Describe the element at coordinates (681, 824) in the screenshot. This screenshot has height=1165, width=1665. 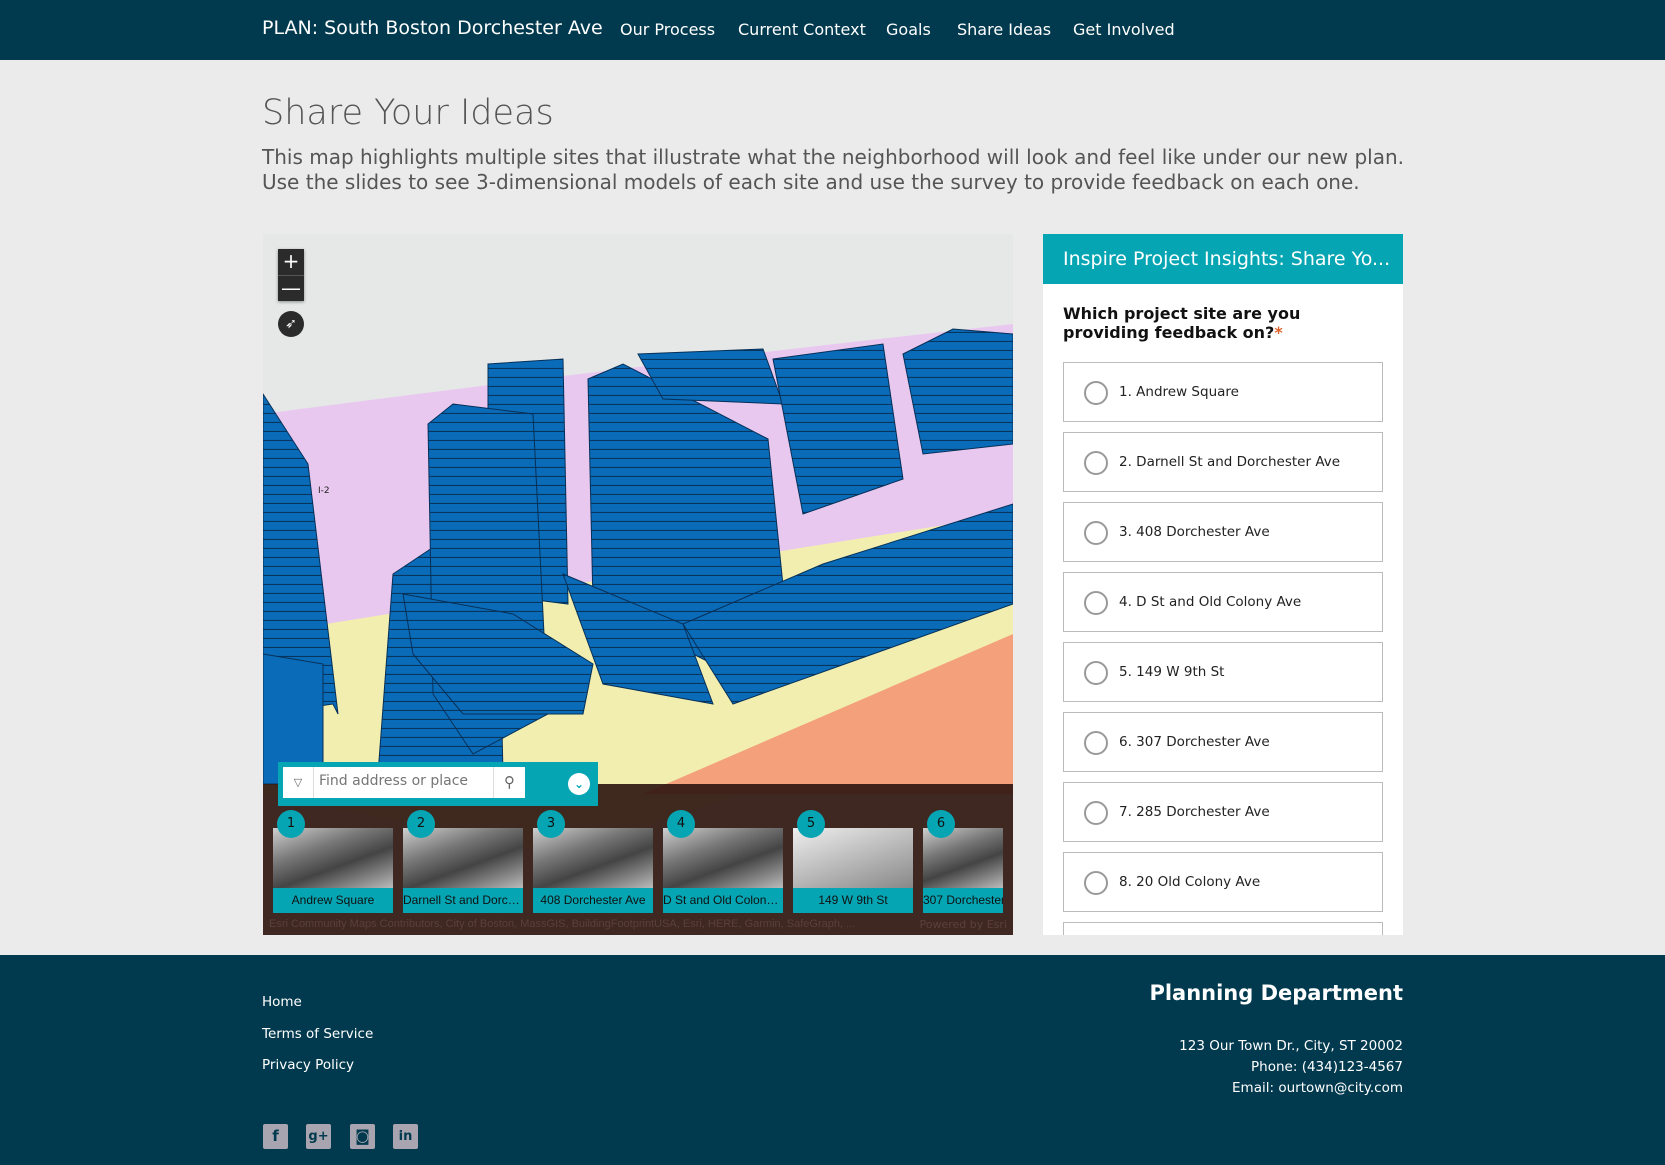
I see `slide-number: 4` at that location.